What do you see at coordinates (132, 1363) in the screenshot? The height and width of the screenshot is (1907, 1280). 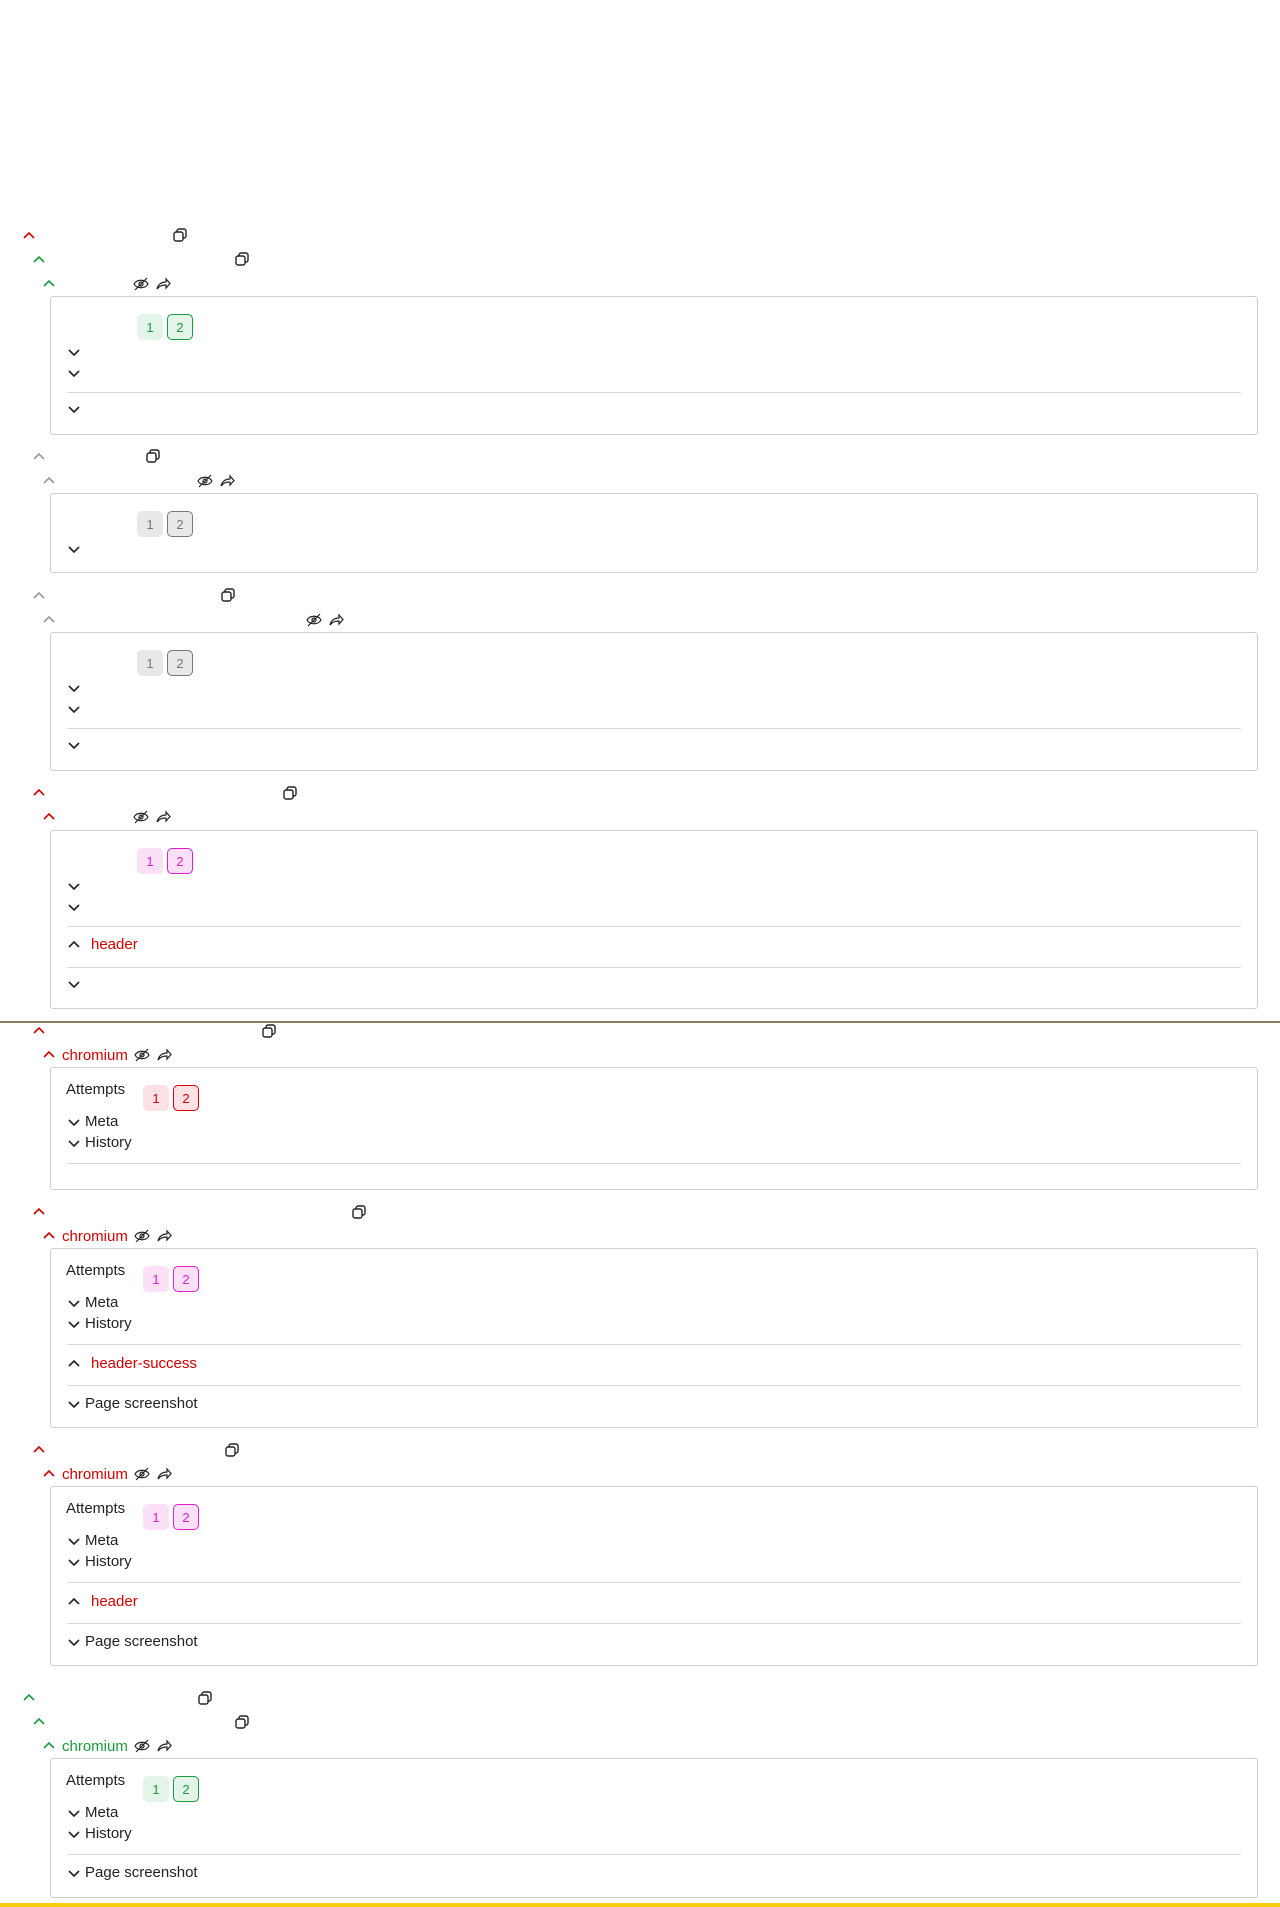 I see `state-header: header-success` at bounding box center [132, 1363].